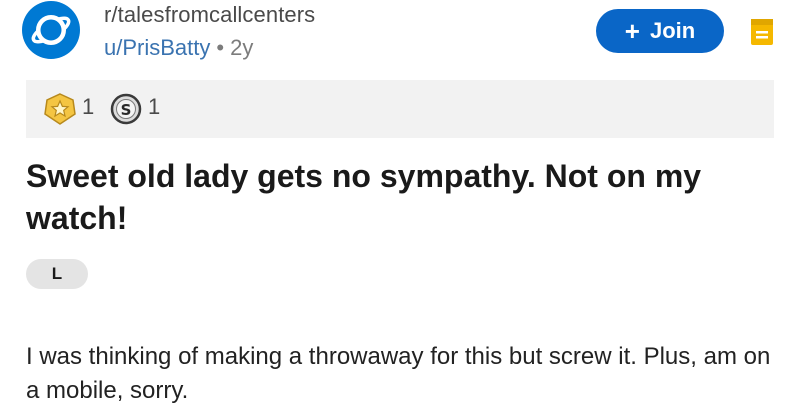 The image size is (800, 420). What do you see at coordinates (400, 109) in the screenshot?
I see `awards-bar: 1 S 1` at bounding box center [400, 109].